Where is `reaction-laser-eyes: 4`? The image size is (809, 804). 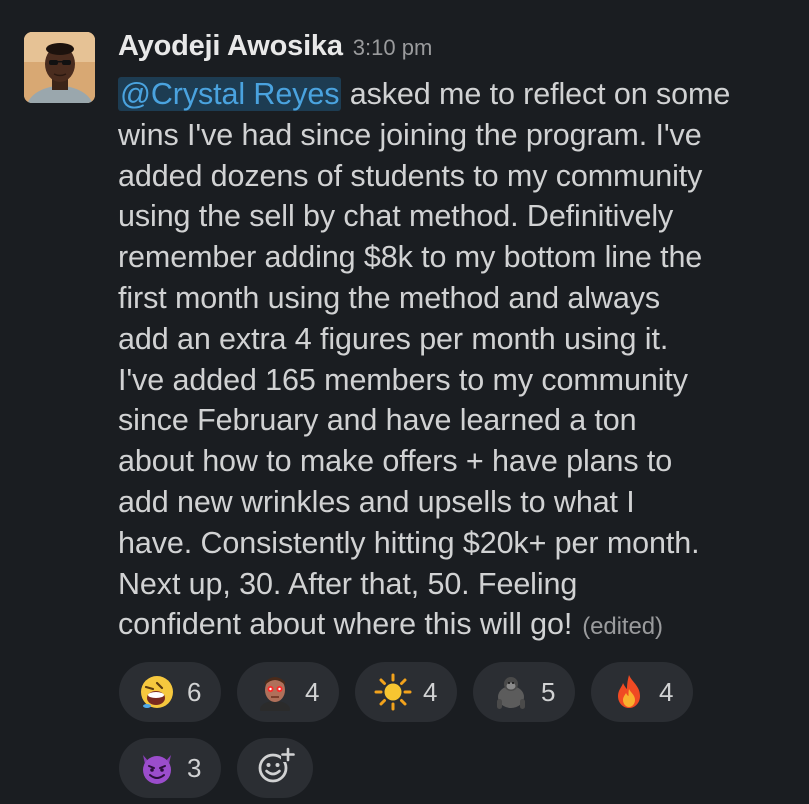 reaction-laser-eyes: 4 is located at coordinates (288, 692).